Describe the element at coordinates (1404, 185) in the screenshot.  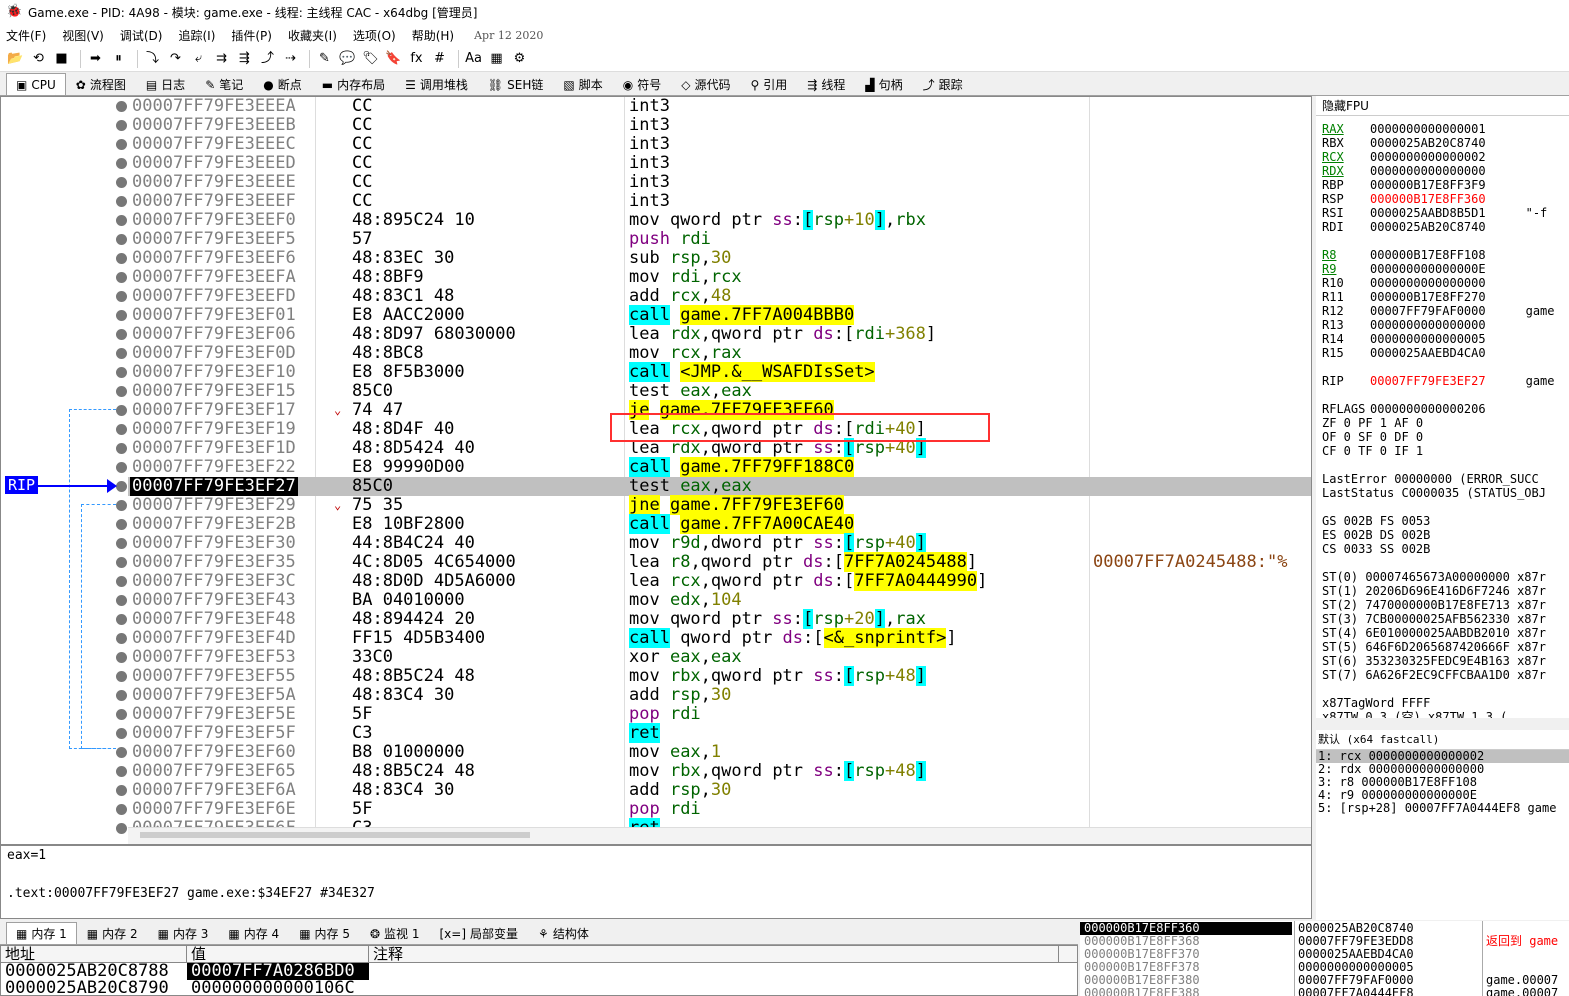
I see `register-row: RBP 000000B17E8FF3F9` at that location.